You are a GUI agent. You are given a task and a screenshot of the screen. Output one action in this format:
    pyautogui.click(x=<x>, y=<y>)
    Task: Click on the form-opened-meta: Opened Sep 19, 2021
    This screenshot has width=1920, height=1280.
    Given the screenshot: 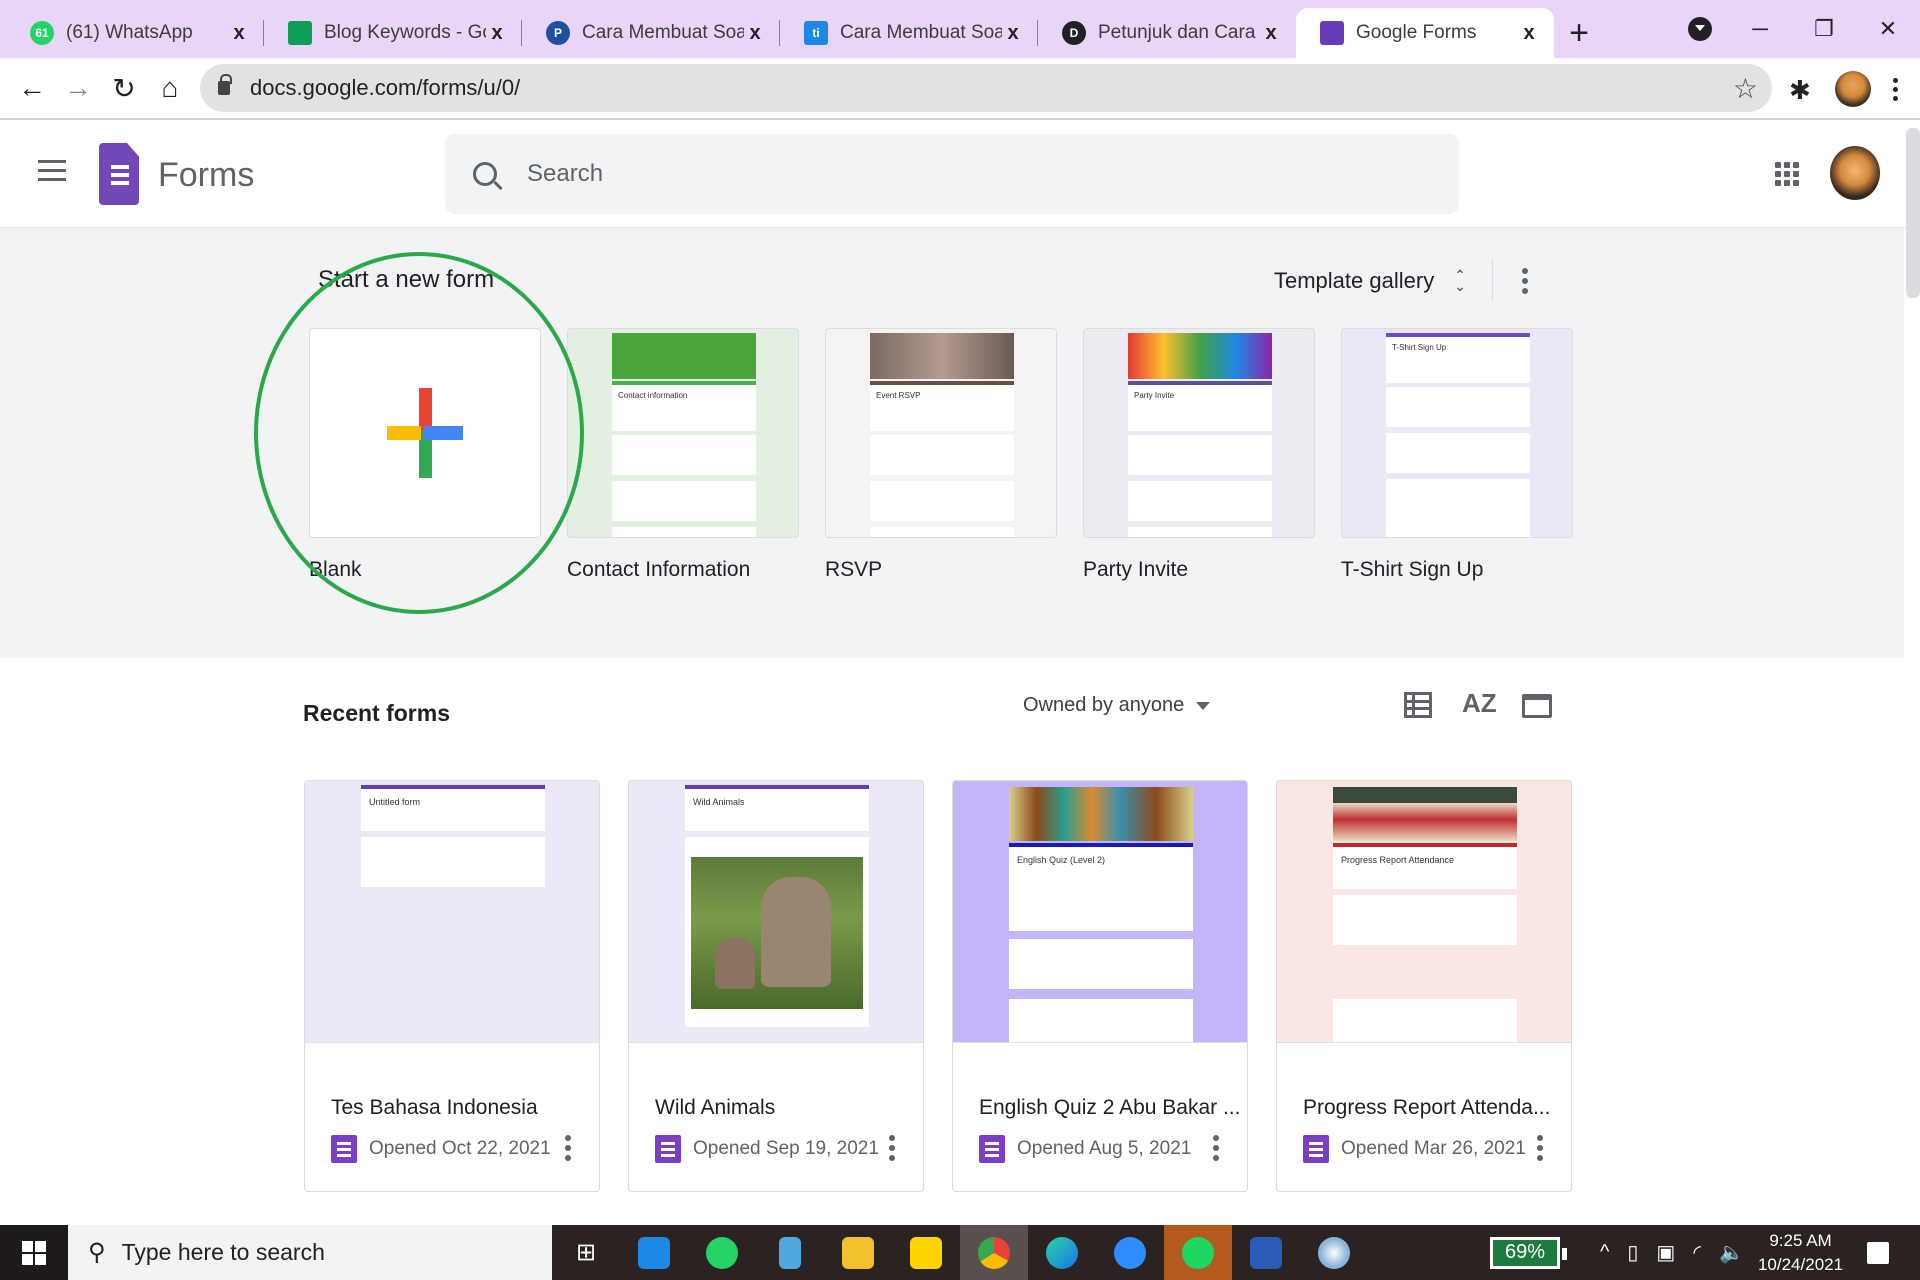 What is the action you would take?
    pyautogui.click(x=767, y=1149)
    